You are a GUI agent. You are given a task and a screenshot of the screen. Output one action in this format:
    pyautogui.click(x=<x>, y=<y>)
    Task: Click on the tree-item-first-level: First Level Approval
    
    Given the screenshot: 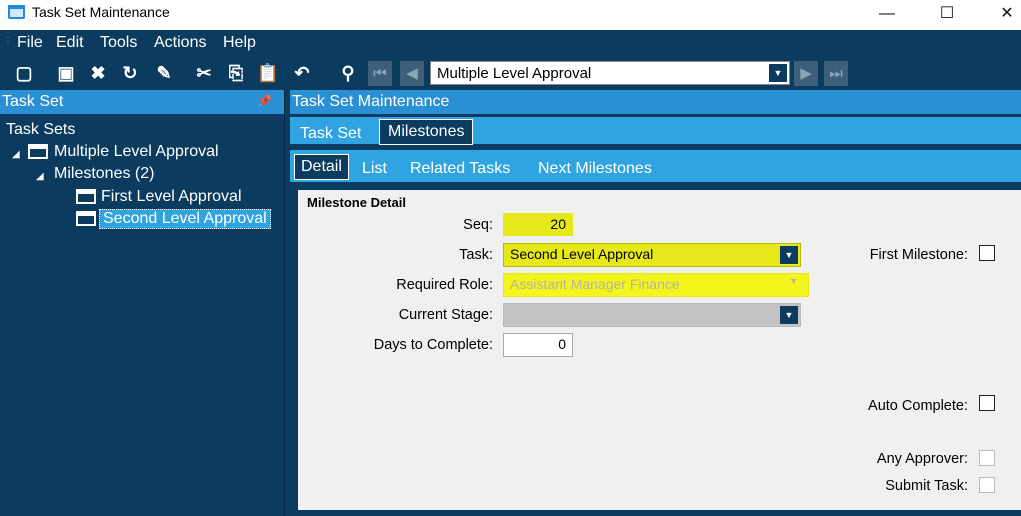 What is the action you would take?
    pyautogui.click(x=171, y=197)
    